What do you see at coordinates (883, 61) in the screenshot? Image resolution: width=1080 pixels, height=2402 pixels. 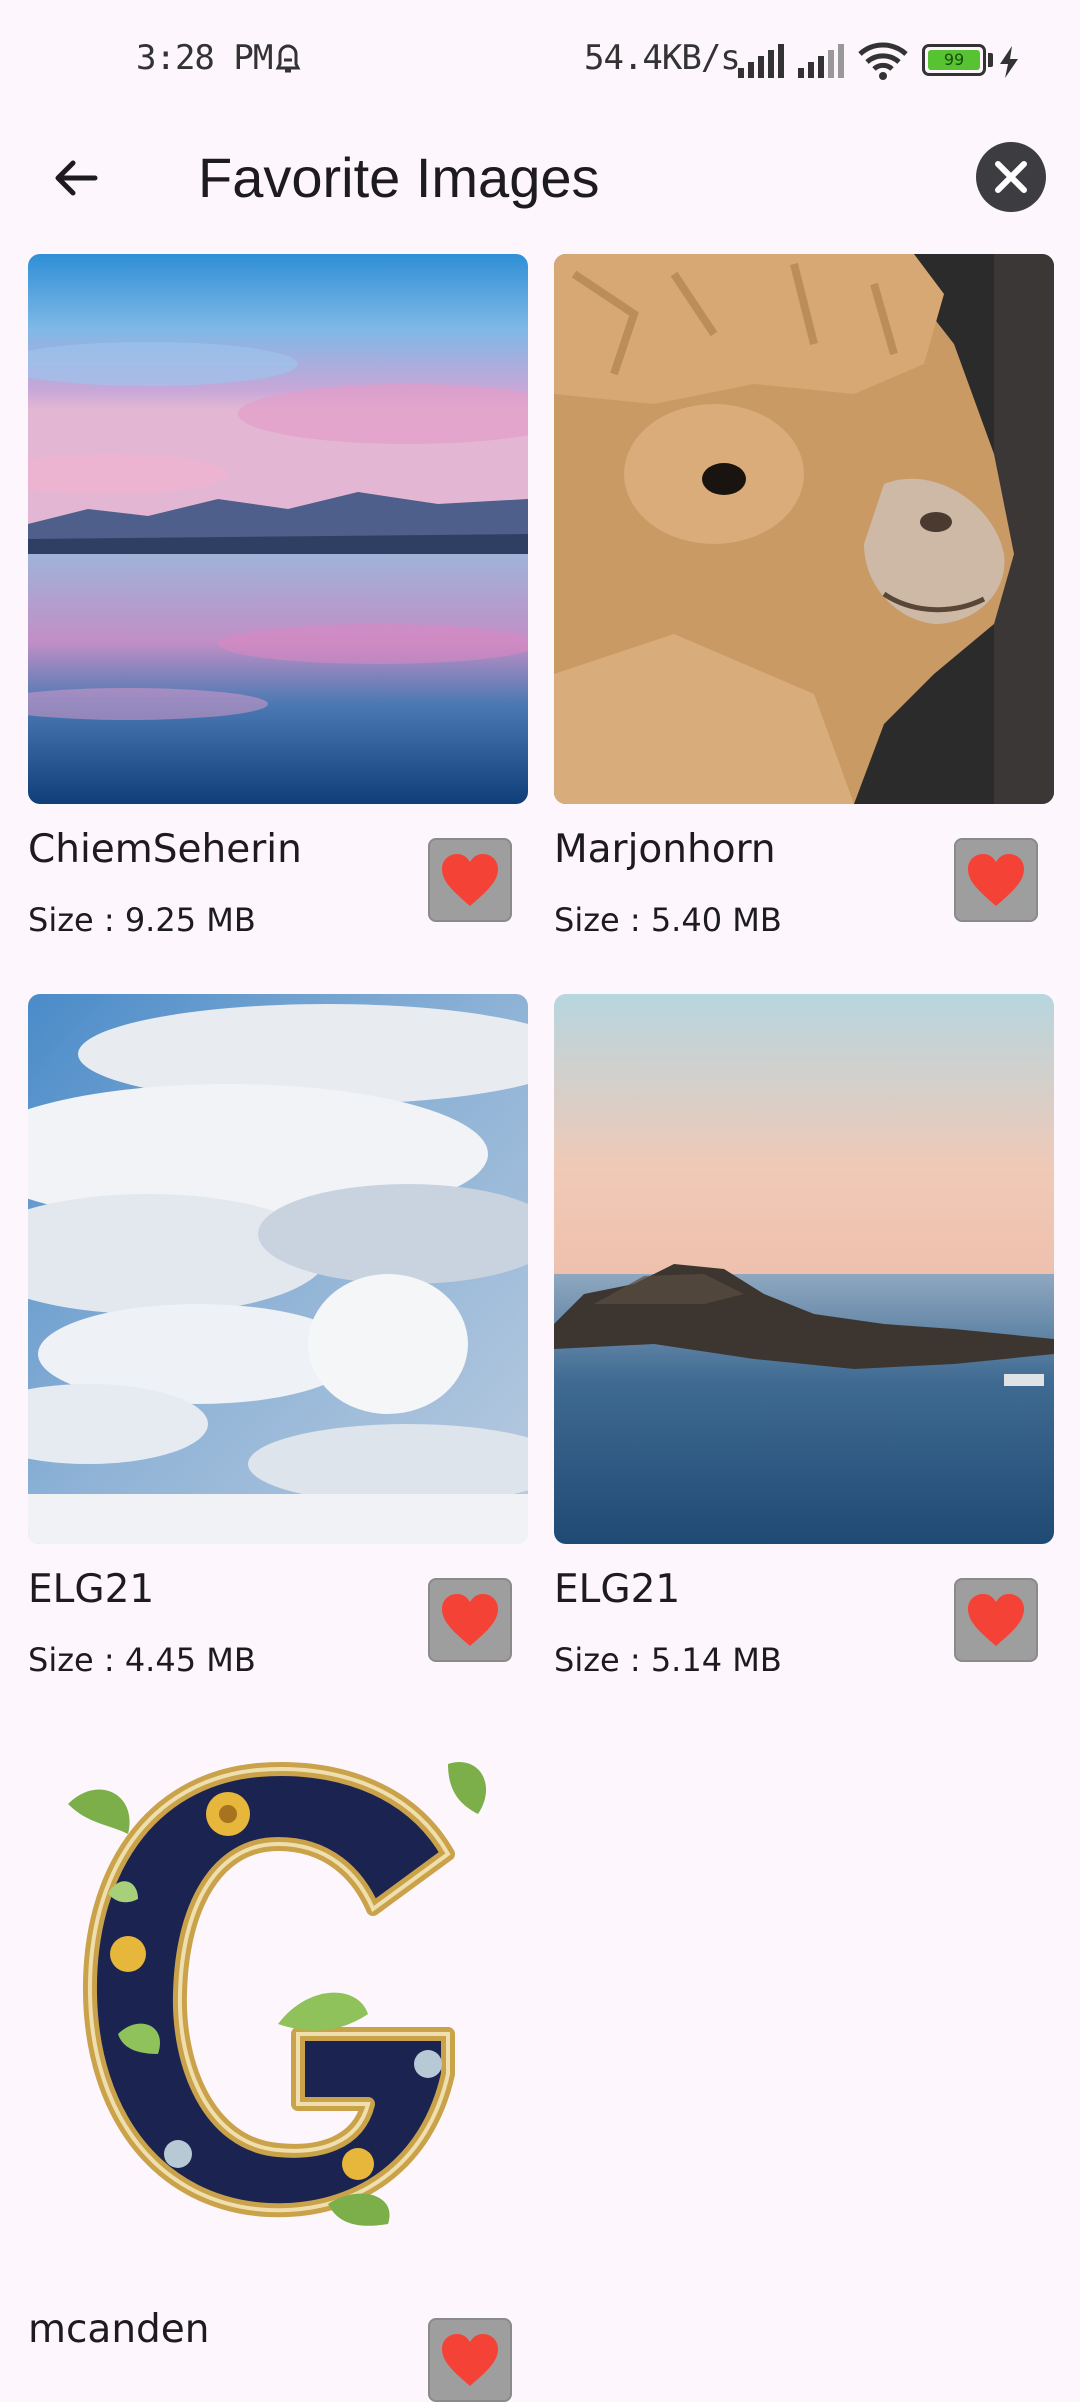 I see `wifi-icon` at bounding box center [883, 61].